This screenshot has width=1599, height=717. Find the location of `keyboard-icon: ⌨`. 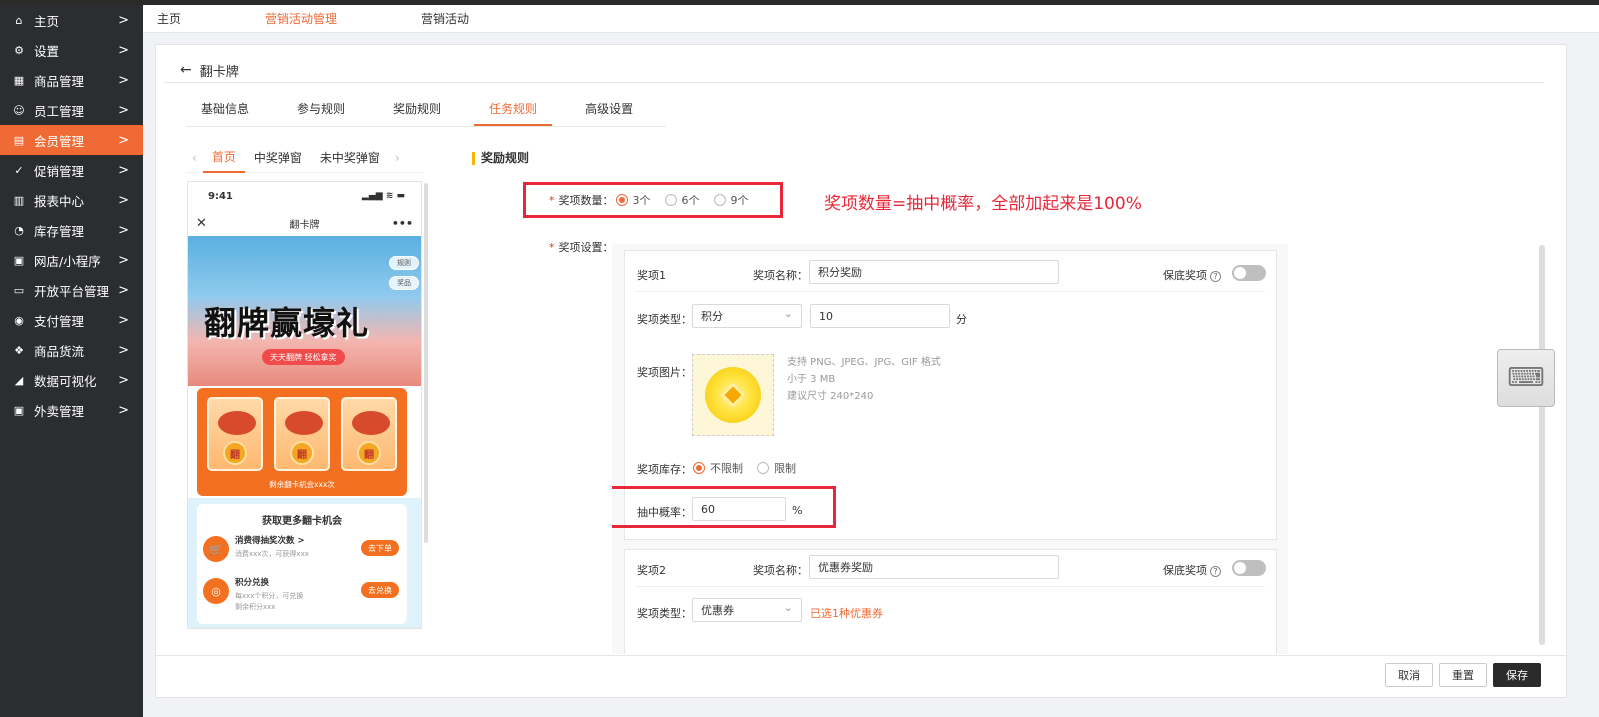

keyboard-icon: ⌨ is located at coordinates (1526, 378).